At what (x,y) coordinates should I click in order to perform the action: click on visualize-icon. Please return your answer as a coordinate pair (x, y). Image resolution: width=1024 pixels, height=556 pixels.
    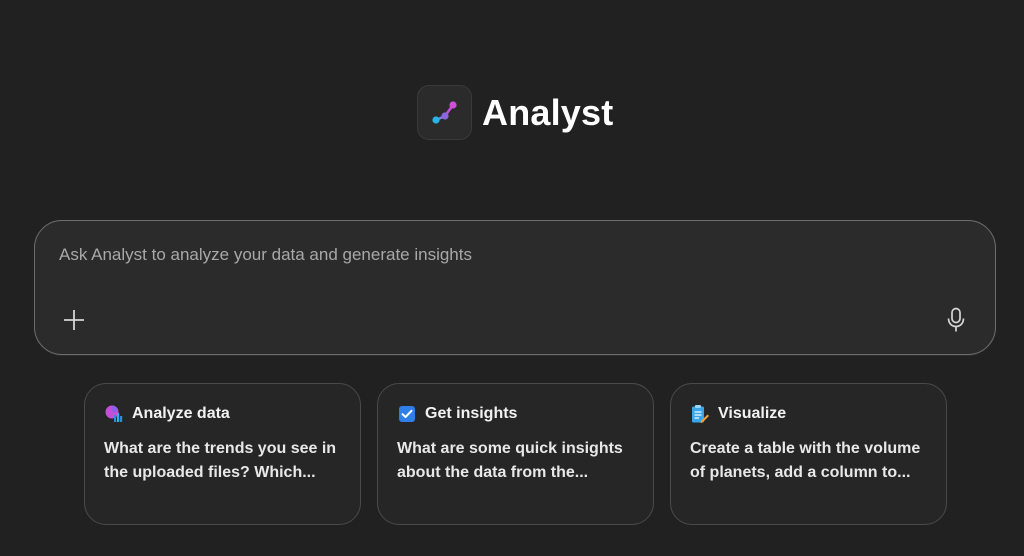
    Looking at the image, I should click on (700, 414).